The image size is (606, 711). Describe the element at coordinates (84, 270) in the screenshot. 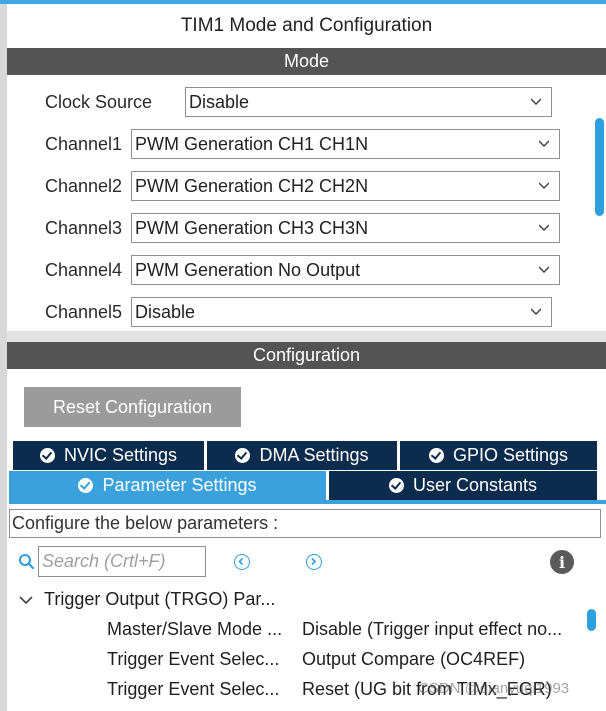

I see `channel4-label: Channel4` at that location.